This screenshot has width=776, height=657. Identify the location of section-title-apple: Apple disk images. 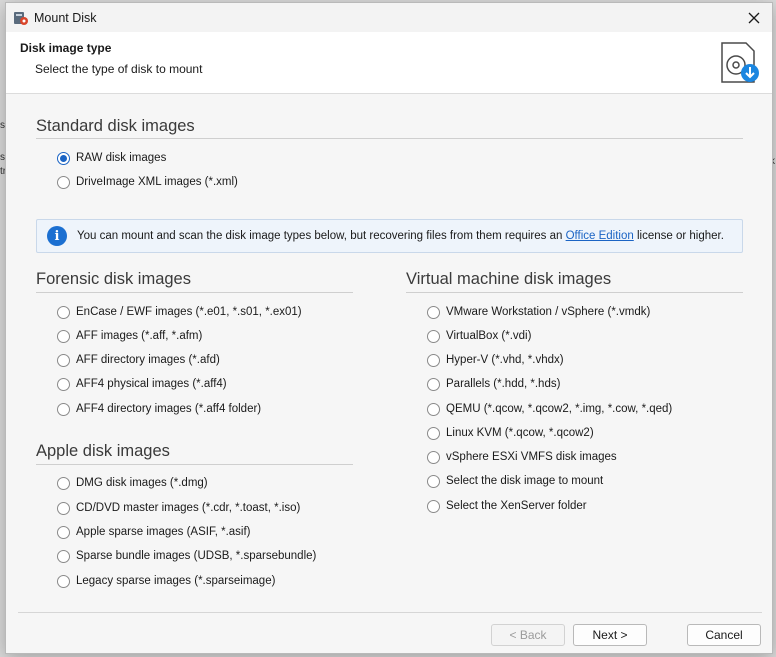
(103, 451).